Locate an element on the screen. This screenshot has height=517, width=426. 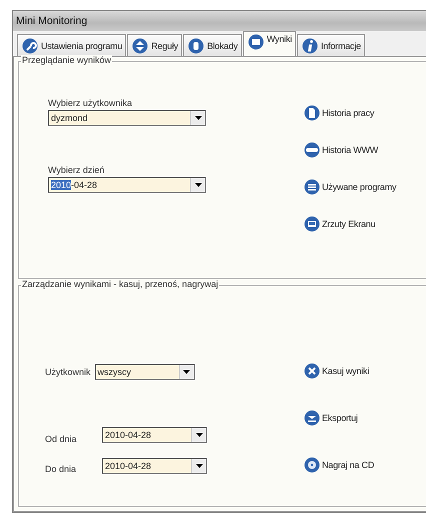
list-icon is located at coordinates (312, 187).